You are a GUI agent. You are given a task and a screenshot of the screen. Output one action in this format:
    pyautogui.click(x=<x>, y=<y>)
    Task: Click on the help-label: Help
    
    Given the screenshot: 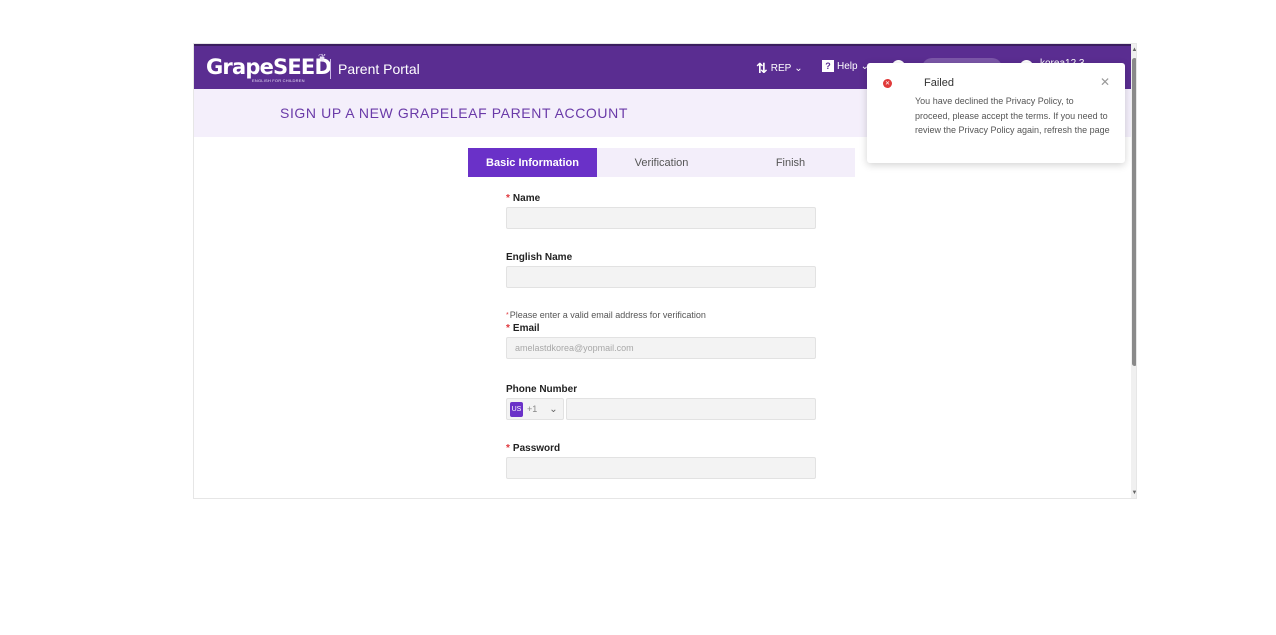 What is the action you would take?
    pyautogui.click(x=847, y=66)
    